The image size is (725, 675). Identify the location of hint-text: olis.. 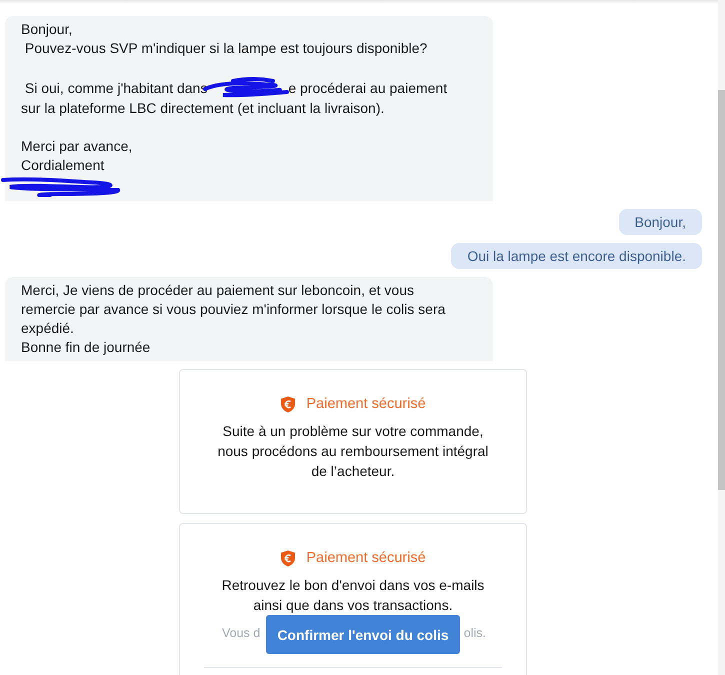
(475, 633).